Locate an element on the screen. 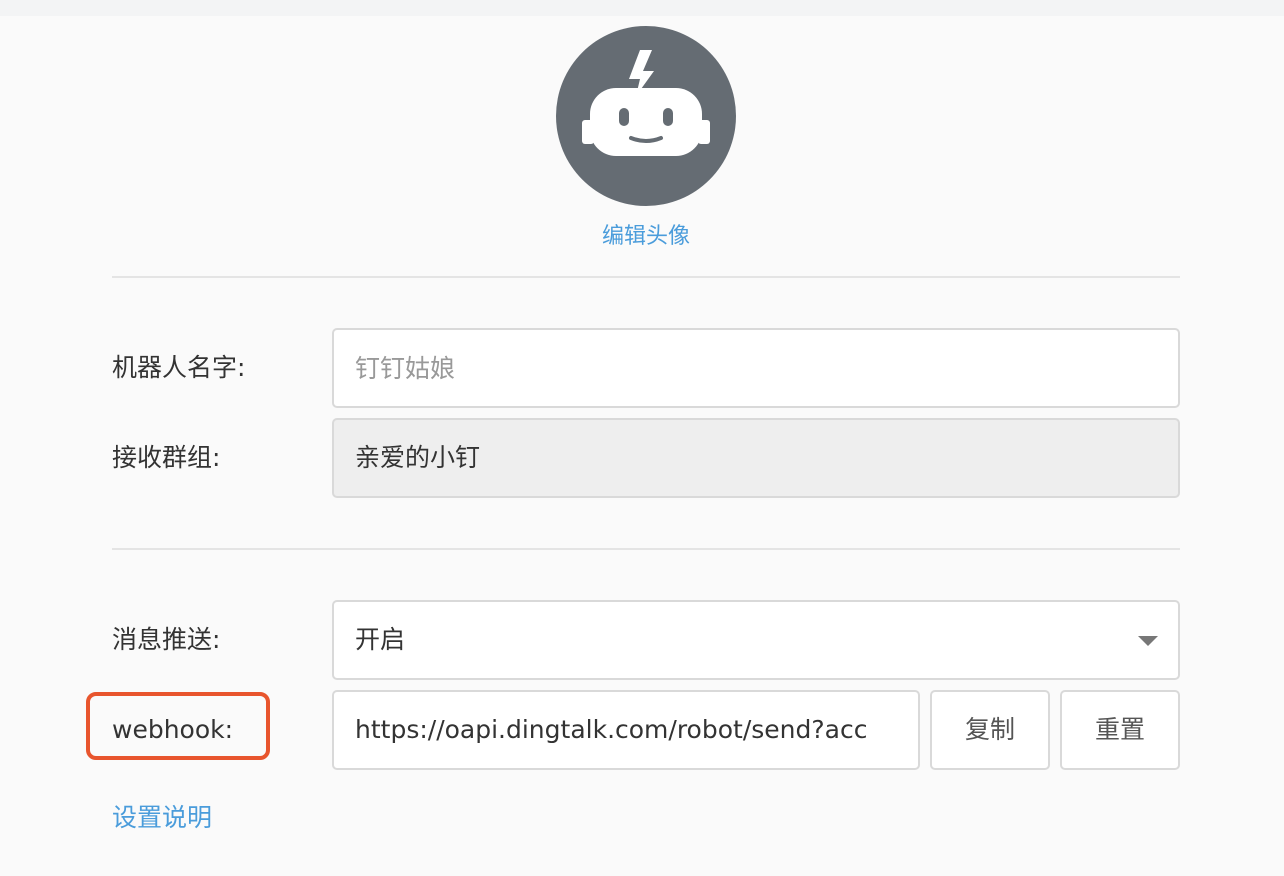  robot-name-input is located at coordinates (756, 368).